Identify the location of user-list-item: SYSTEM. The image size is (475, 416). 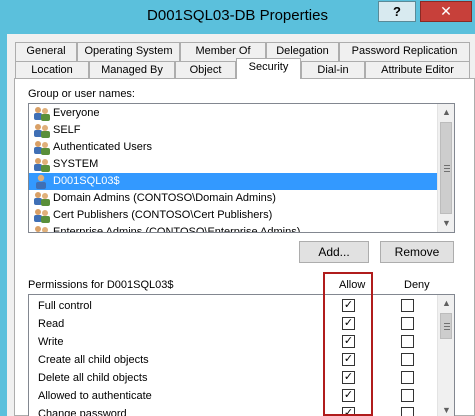
(233, 164).